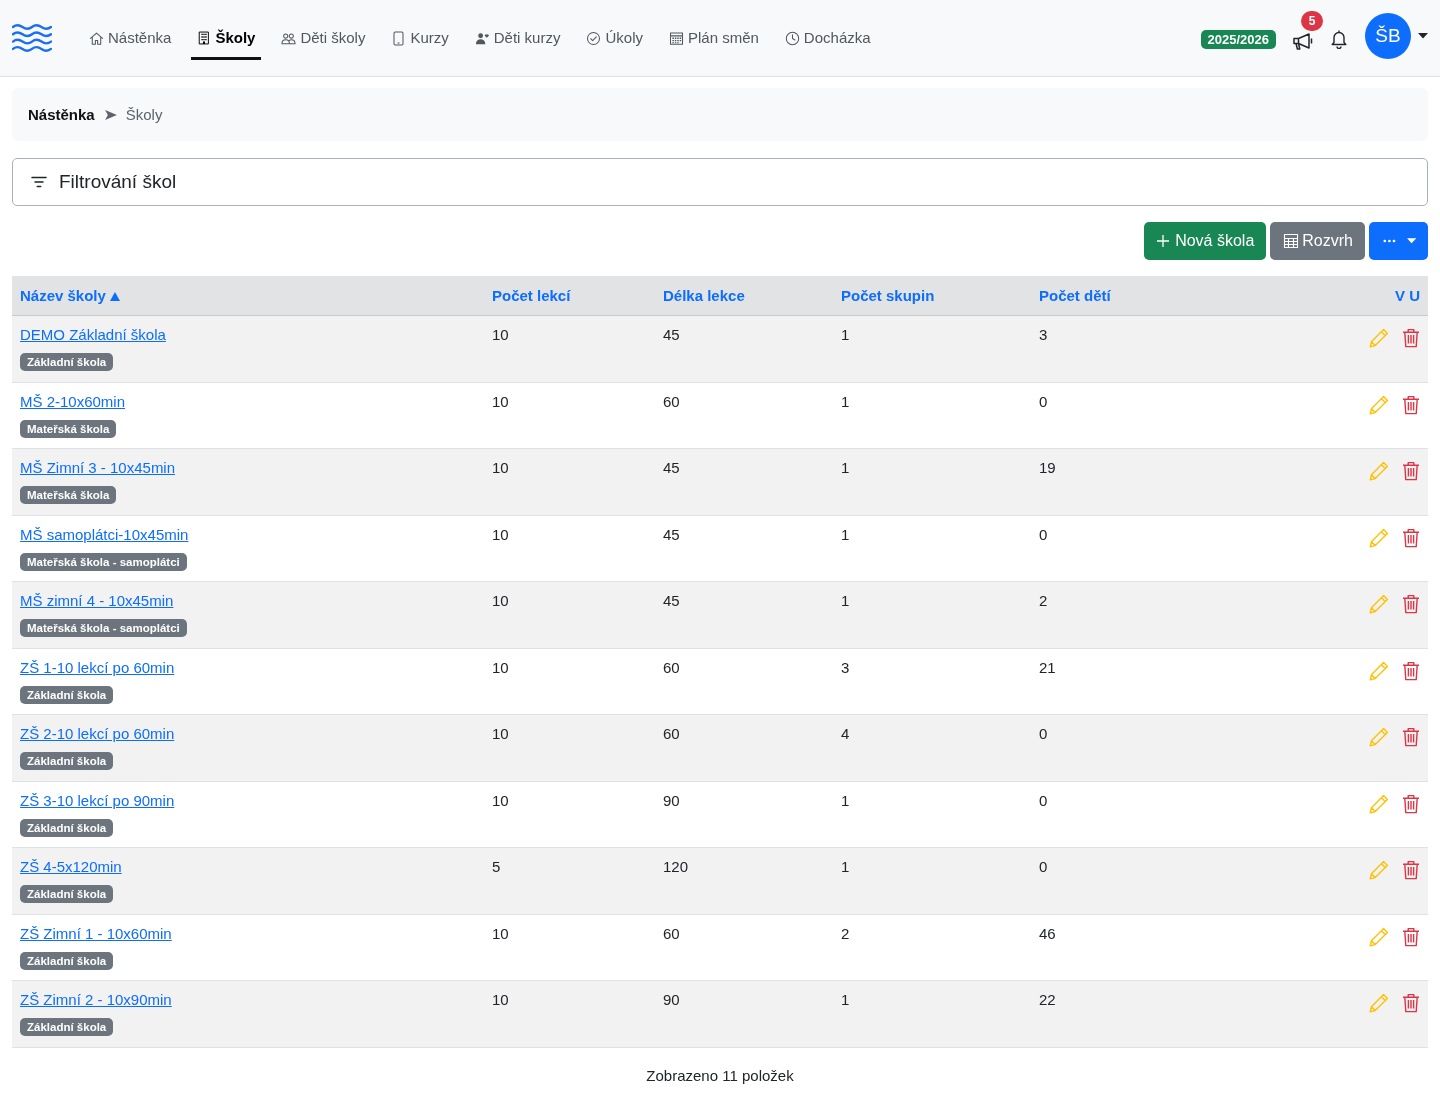  I want to click on table-cell: 22, so click(1047, 999).